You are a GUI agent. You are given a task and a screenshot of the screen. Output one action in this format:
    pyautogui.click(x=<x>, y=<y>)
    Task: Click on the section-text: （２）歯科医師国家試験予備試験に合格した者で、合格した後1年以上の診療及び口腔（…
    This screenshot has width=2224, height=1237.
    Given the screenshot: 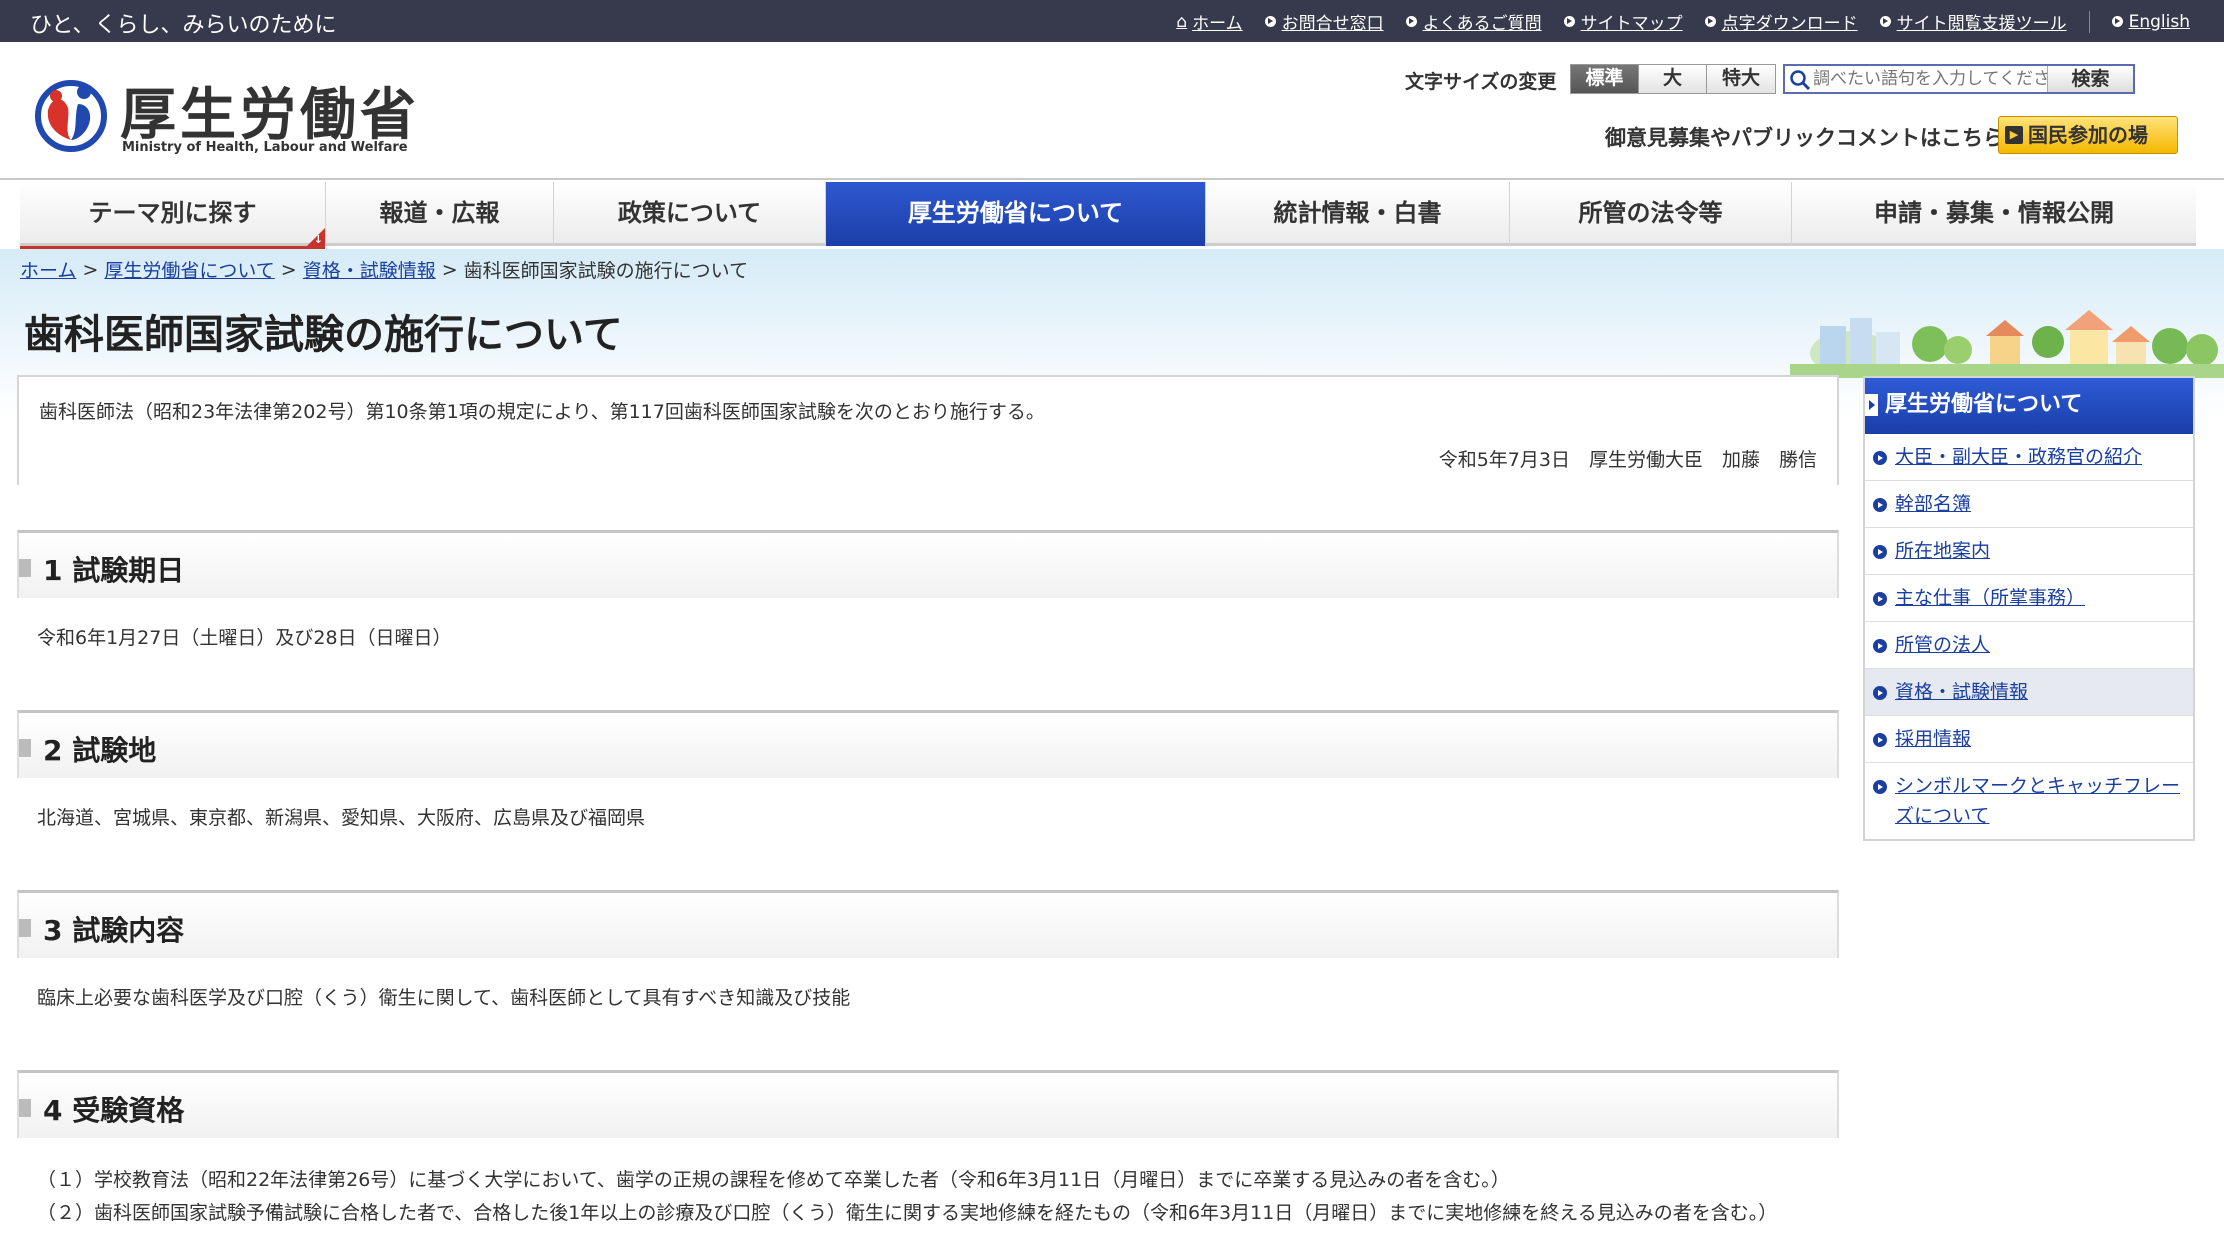 What is the action you would take?
    pyautogui.click(x=907, y=1213)
    